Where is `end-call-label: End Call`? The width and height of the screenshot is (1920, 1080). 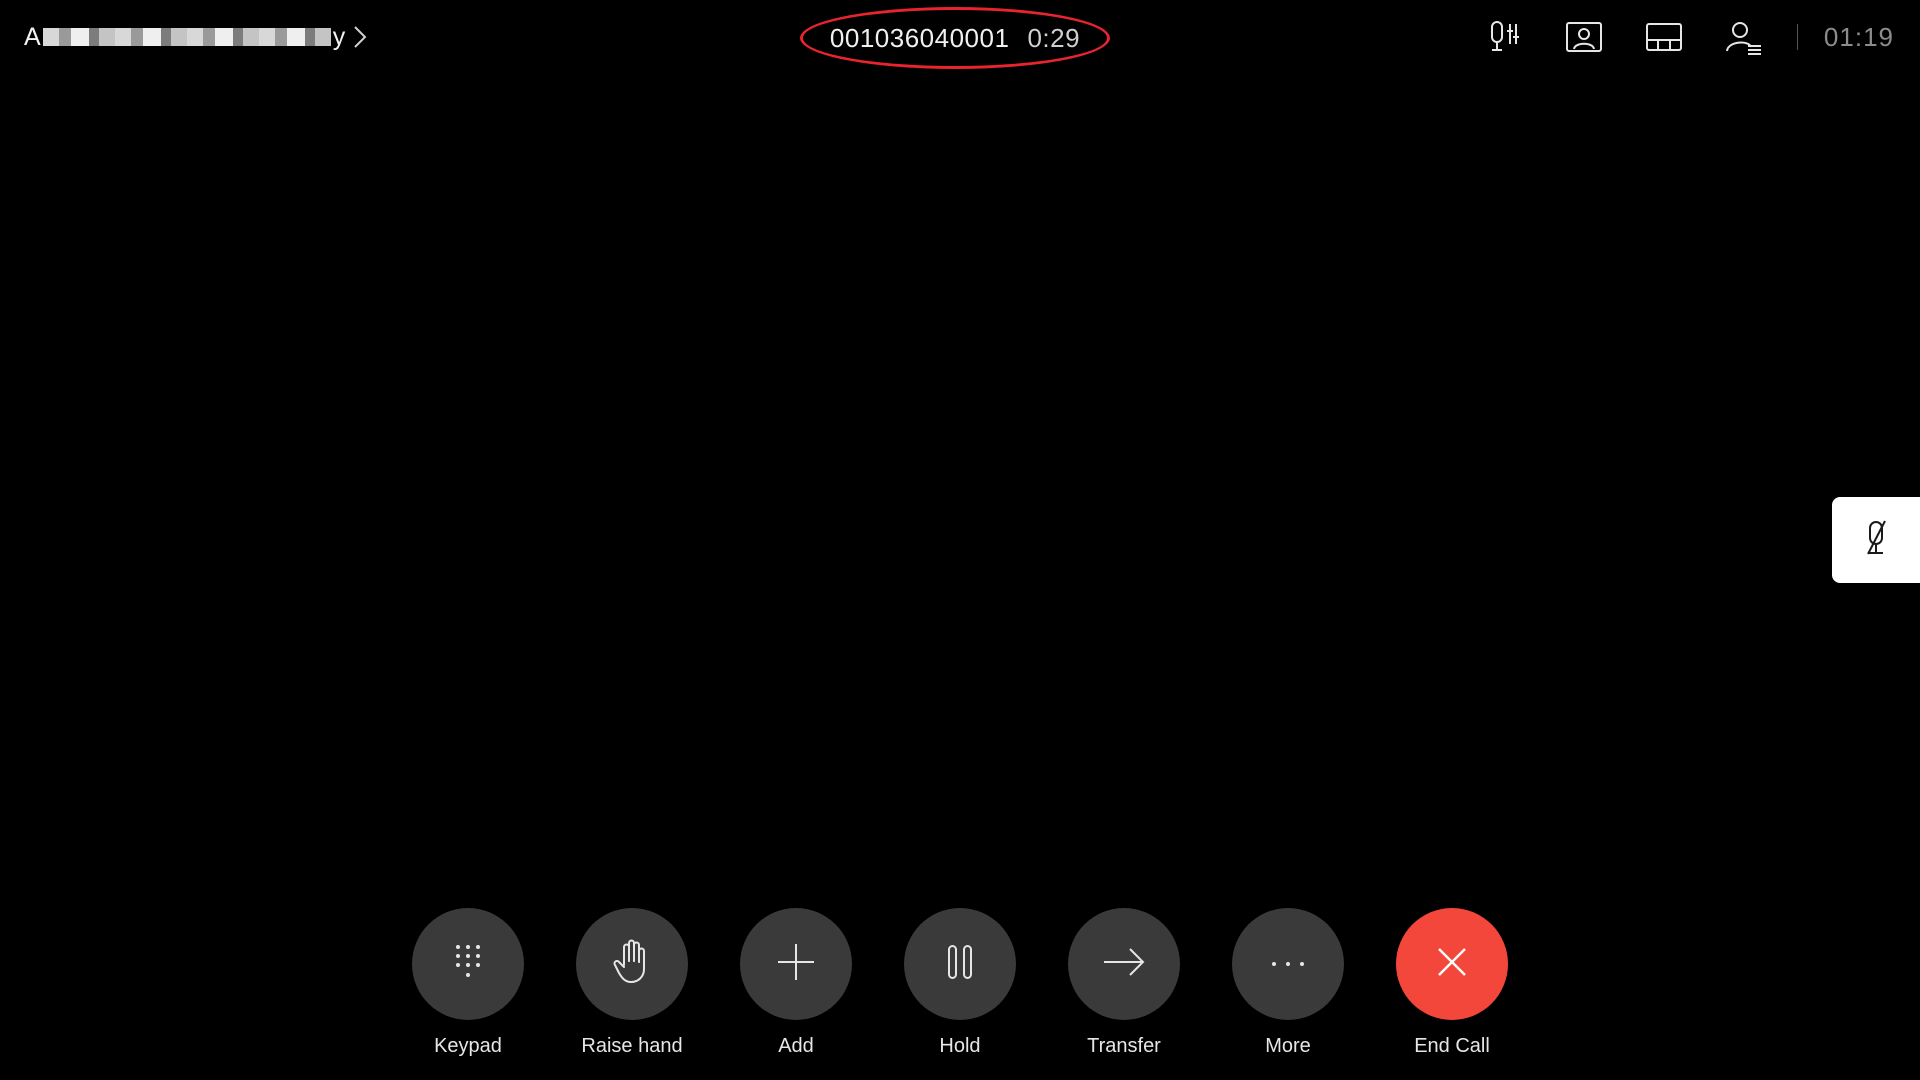
end-call-label: End Call is located at coordinates (1452, 1046).